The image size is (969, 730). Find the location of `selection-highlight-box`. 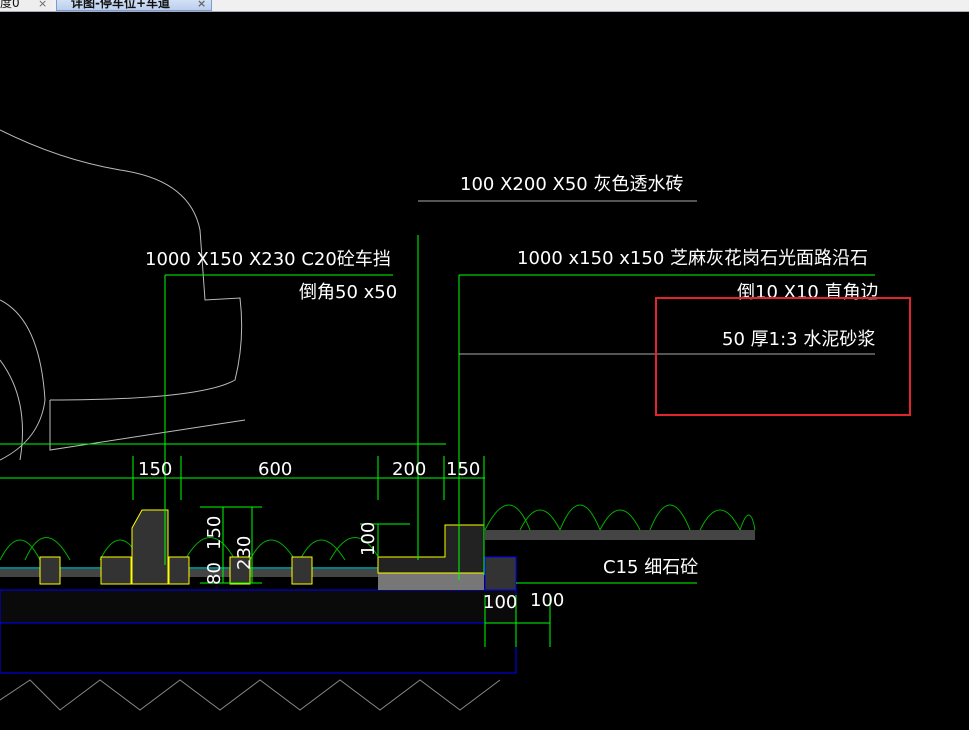

selection-highlight-box is located at coordinates (783, 356).